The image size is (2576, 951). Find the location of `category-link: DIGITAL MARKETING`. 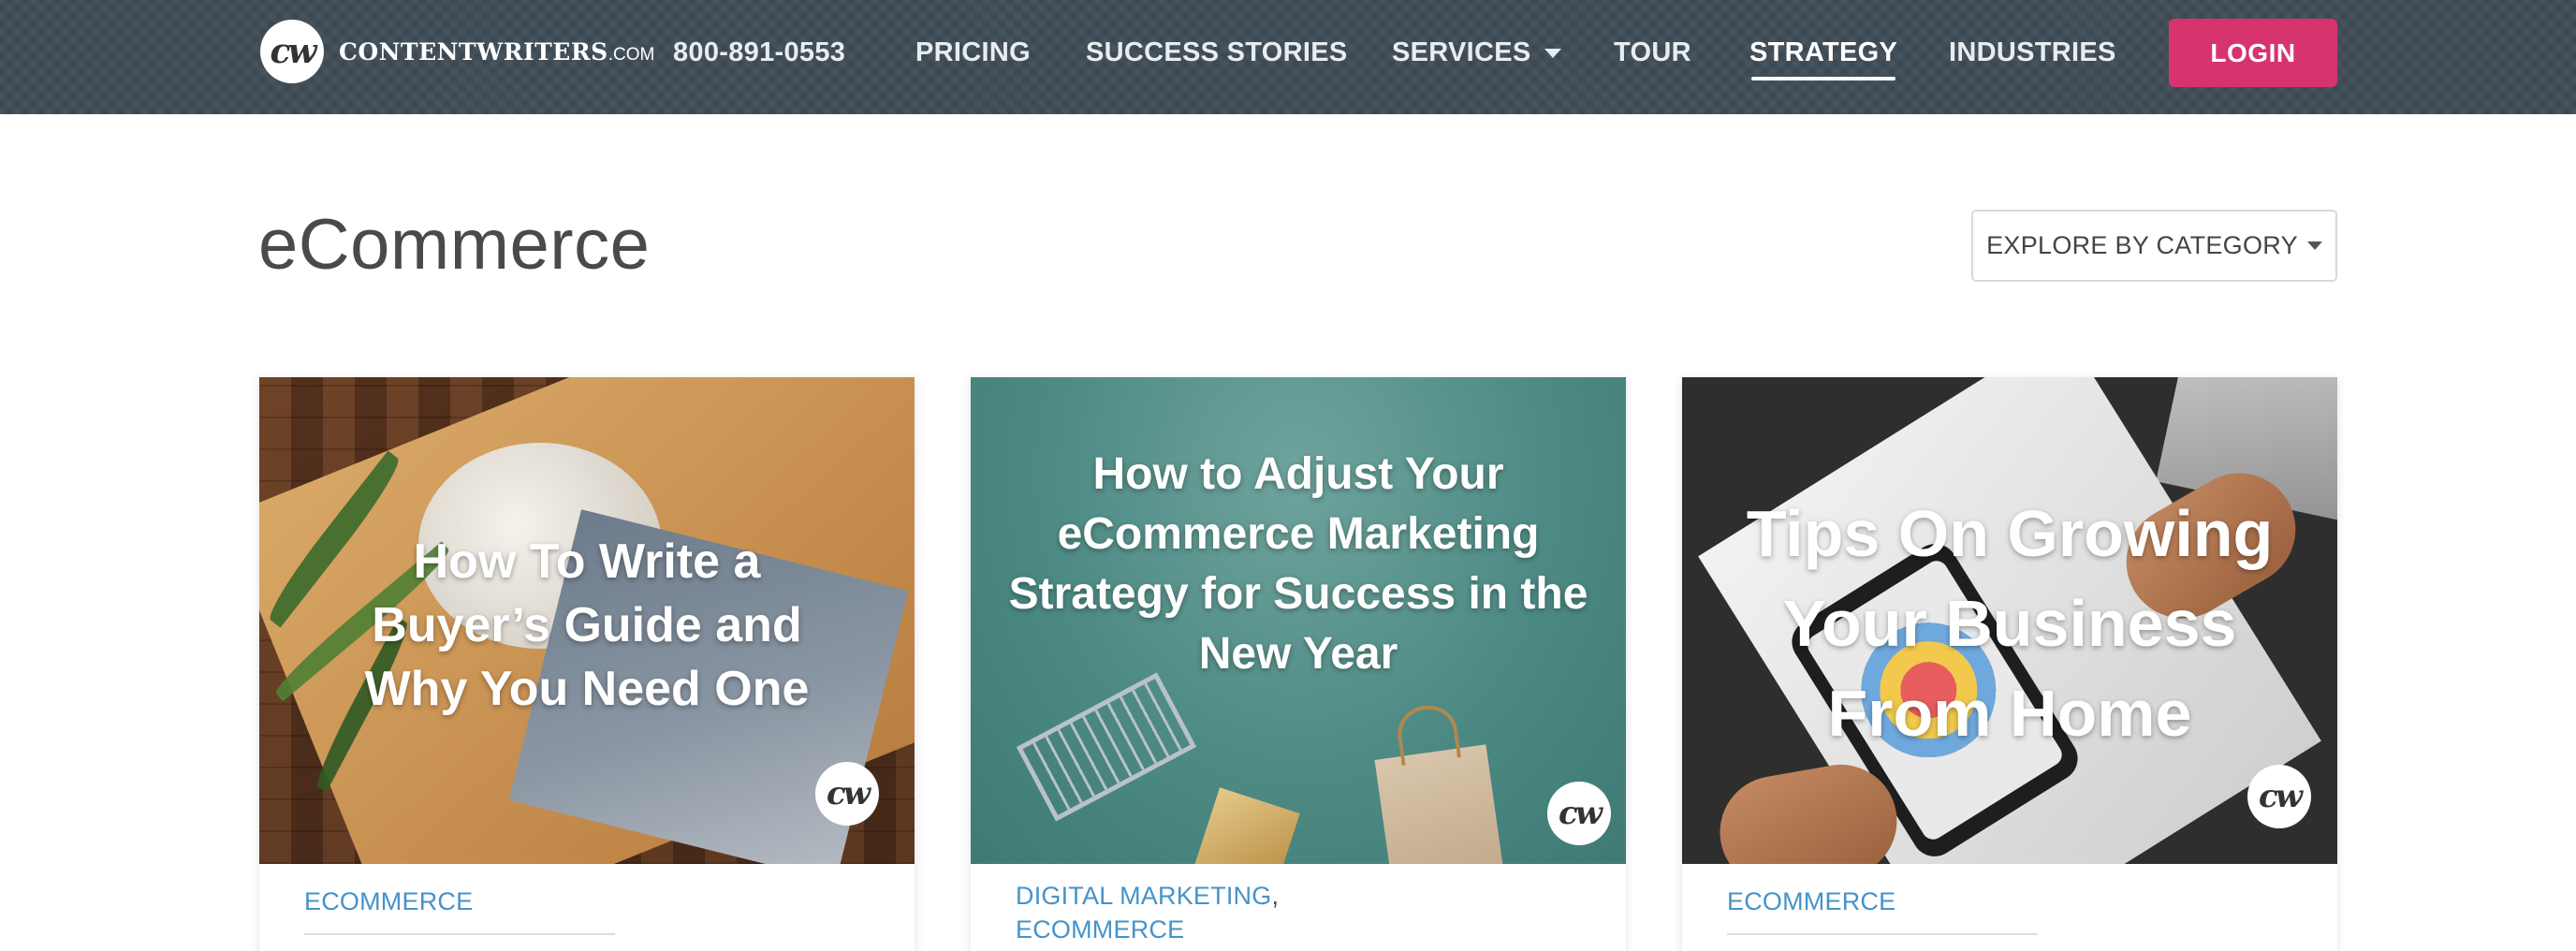

category-link: DIGITAL MARKETING is located at coordinates (1143, 896).